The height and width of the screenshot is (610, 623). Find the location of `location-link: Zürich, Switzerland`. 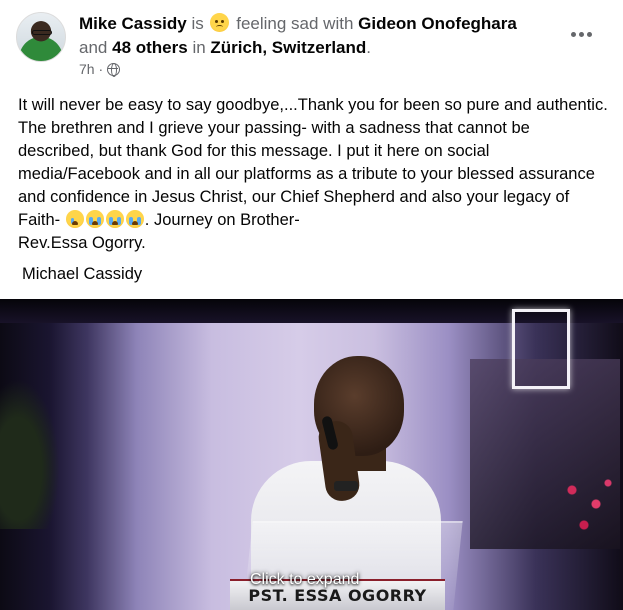

location-link: Zürich, Switzerland is located at coordinates (288, 47).